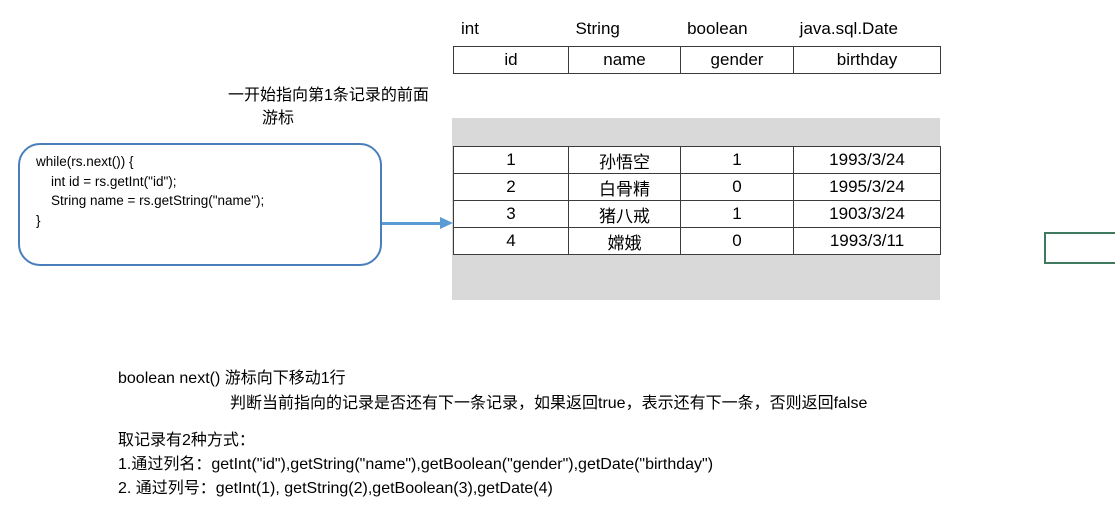 The width and height of the screenshot is (1115, 523). Describe the element at coordinates (624, 214) in the screenshot. I see `cell-name: 猪八戒` at that location.